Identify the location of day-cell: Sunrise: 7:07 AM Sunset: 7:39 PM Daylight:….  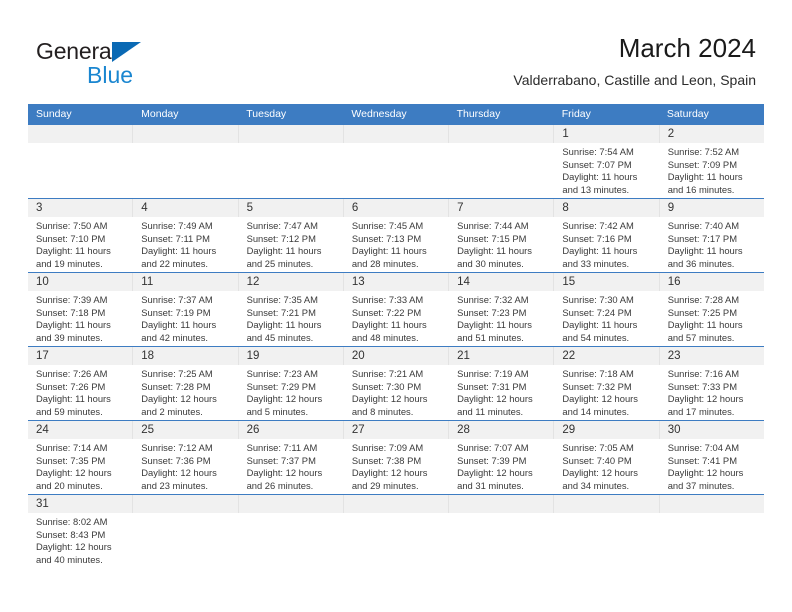
(500, 466).